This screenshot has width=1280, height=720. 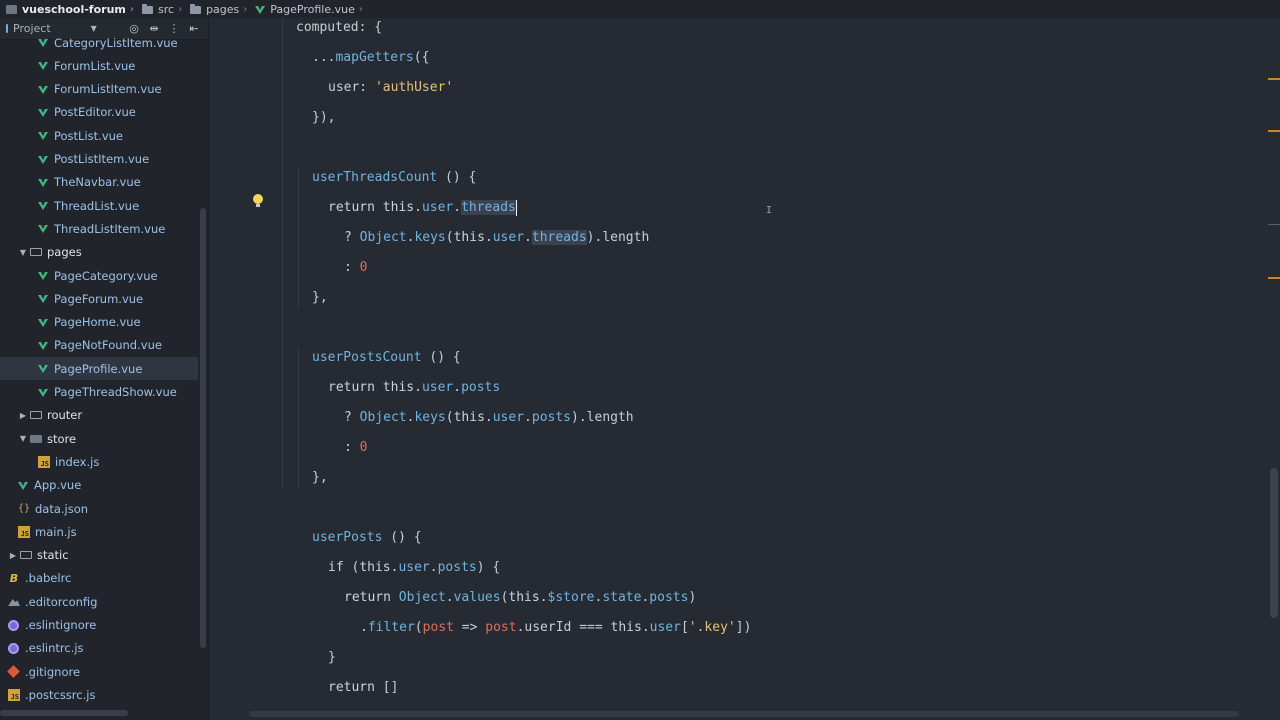 I want to click on tree-file: PageThreadShow.vue, so click(x=99, y=392).